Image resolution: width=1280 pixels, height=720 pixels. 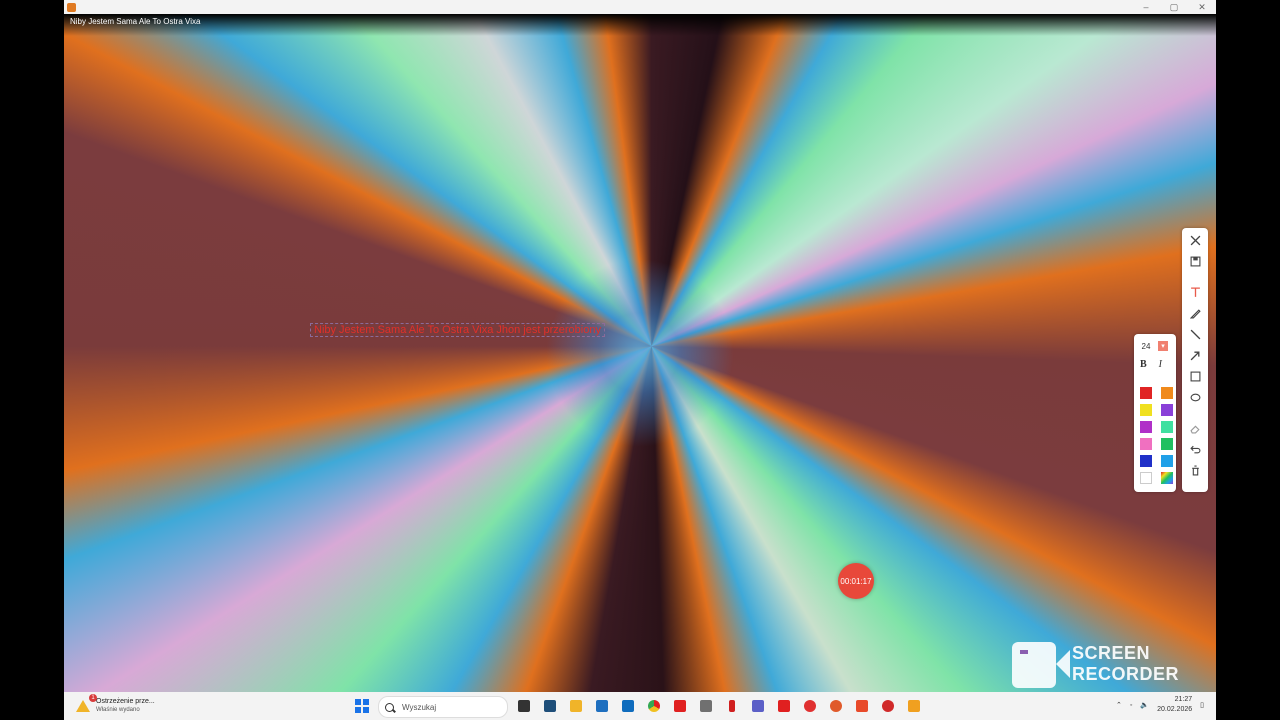 I want to click on calculator-app-icon, so click(x=706, y=706).